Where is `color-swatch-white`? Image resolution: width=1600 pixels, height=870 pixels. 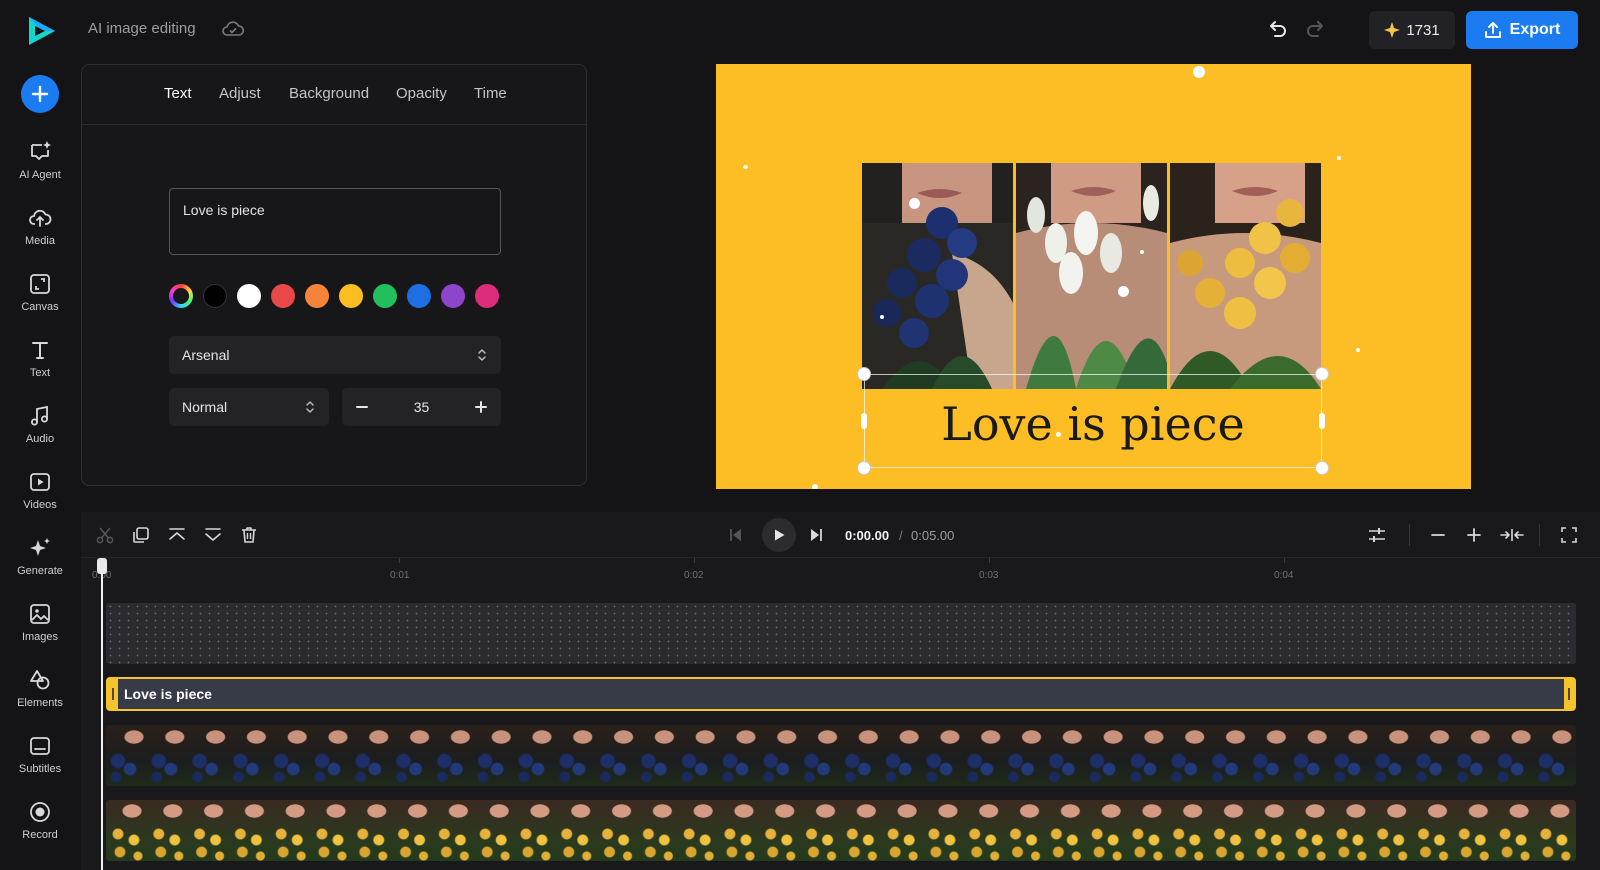 color-swatch-white is located at coordinates (249, 296).